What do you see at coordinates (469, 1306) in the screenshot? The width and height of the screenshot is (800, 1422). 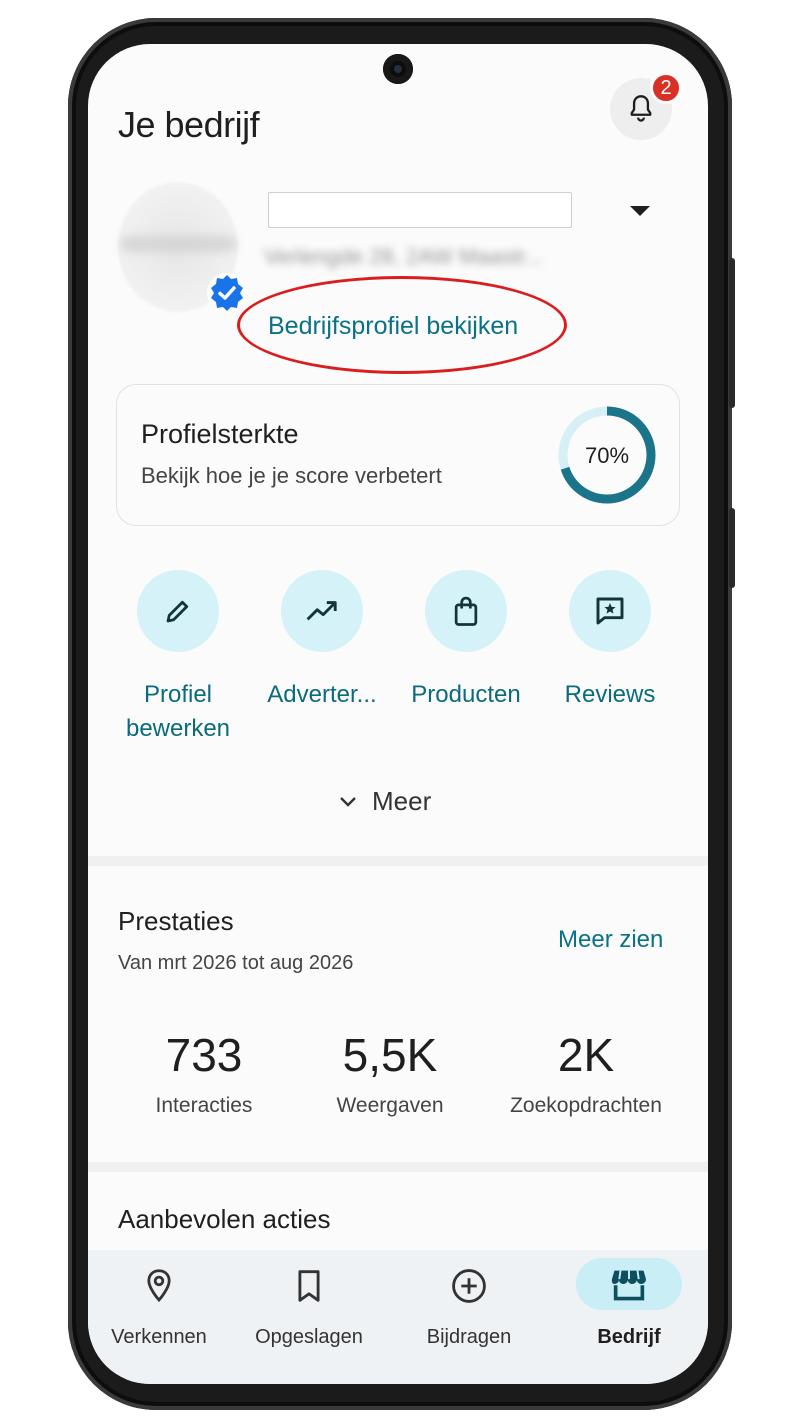 I see `nav-contribute: Bijdragen` at bounding box center [469, 1306].